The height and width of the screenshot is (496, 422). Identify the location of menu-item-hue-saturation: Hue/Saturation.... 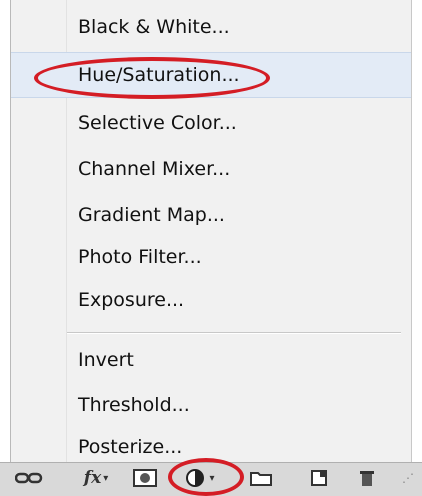
(211, 75).